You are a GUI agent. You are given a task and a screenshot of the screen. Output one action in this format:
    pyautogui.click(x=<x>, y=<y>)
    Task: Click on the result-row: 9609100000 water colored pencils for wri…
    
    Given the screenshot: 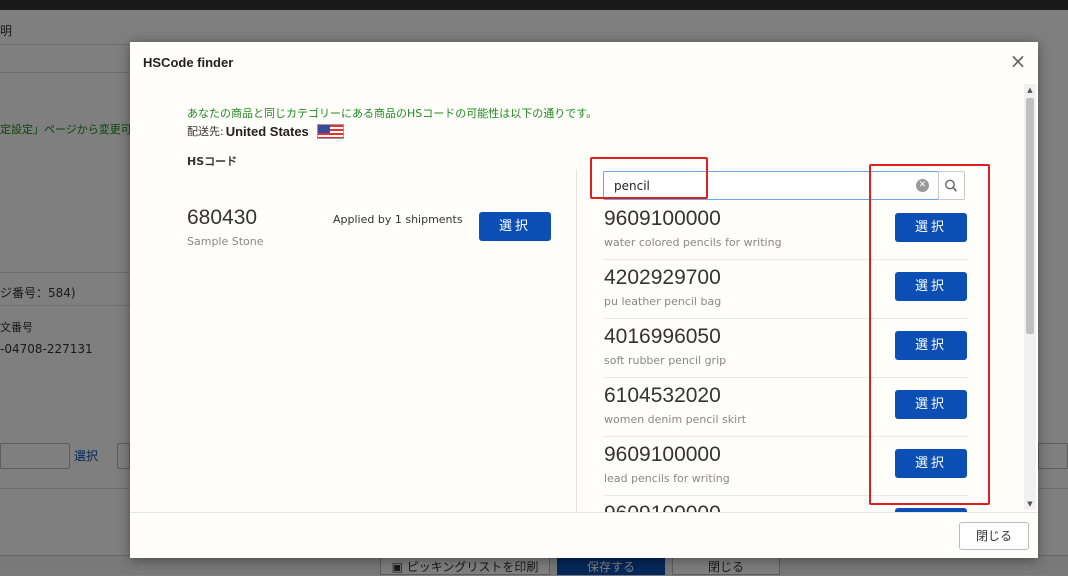 What is the action you would take?
    pyautogui.click(x=786, y=230)
    